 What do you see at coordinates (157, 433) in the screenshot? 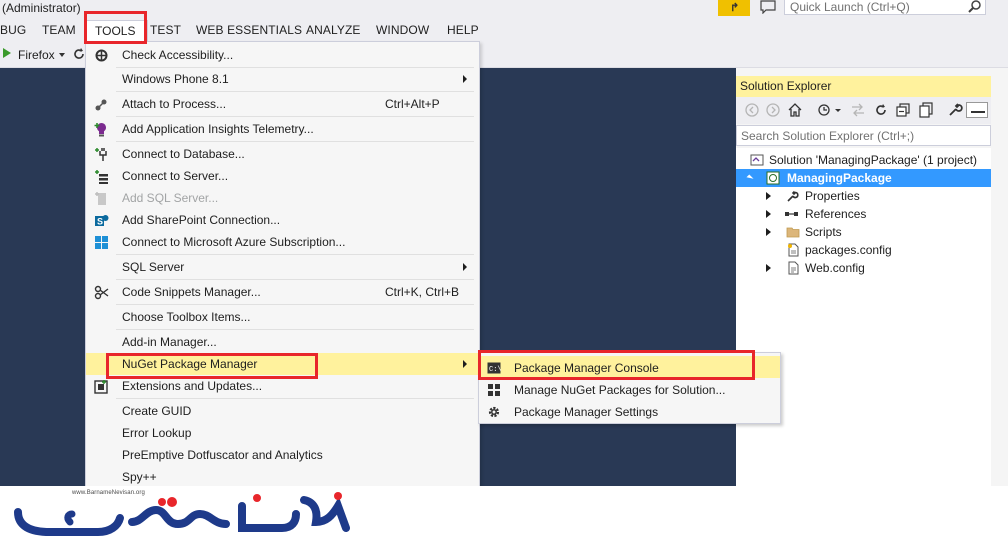
I see `menu-item-label: Error Lookup` at bounding box center [157, 433].